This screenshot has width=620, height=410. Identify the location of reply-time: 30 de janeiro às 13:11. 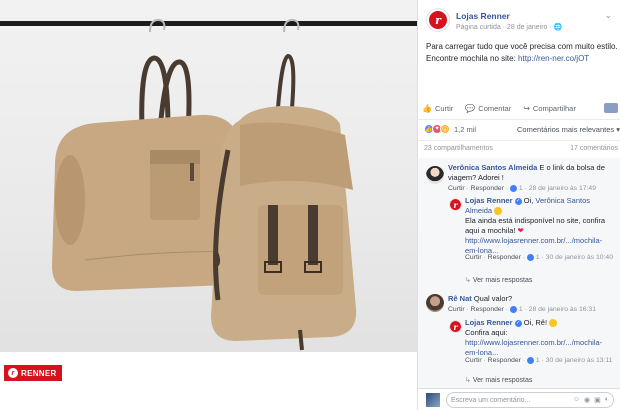
(579, 360).